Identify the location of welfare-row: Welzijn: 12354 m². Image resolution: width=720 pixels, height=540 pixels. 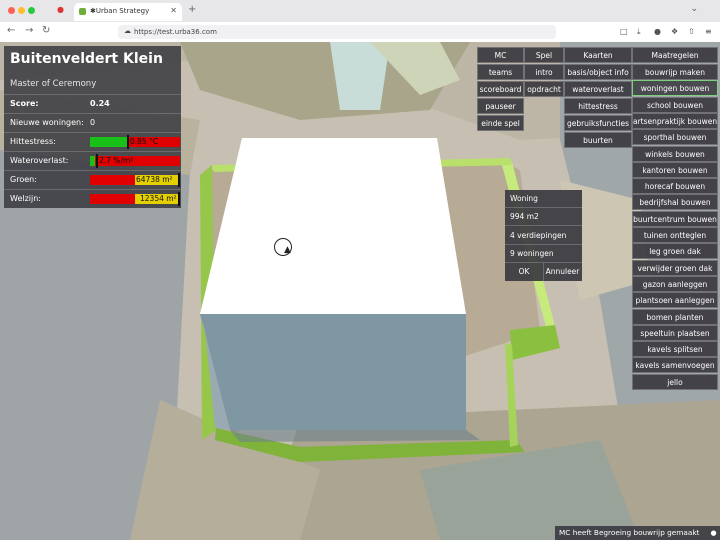
(92, 198).